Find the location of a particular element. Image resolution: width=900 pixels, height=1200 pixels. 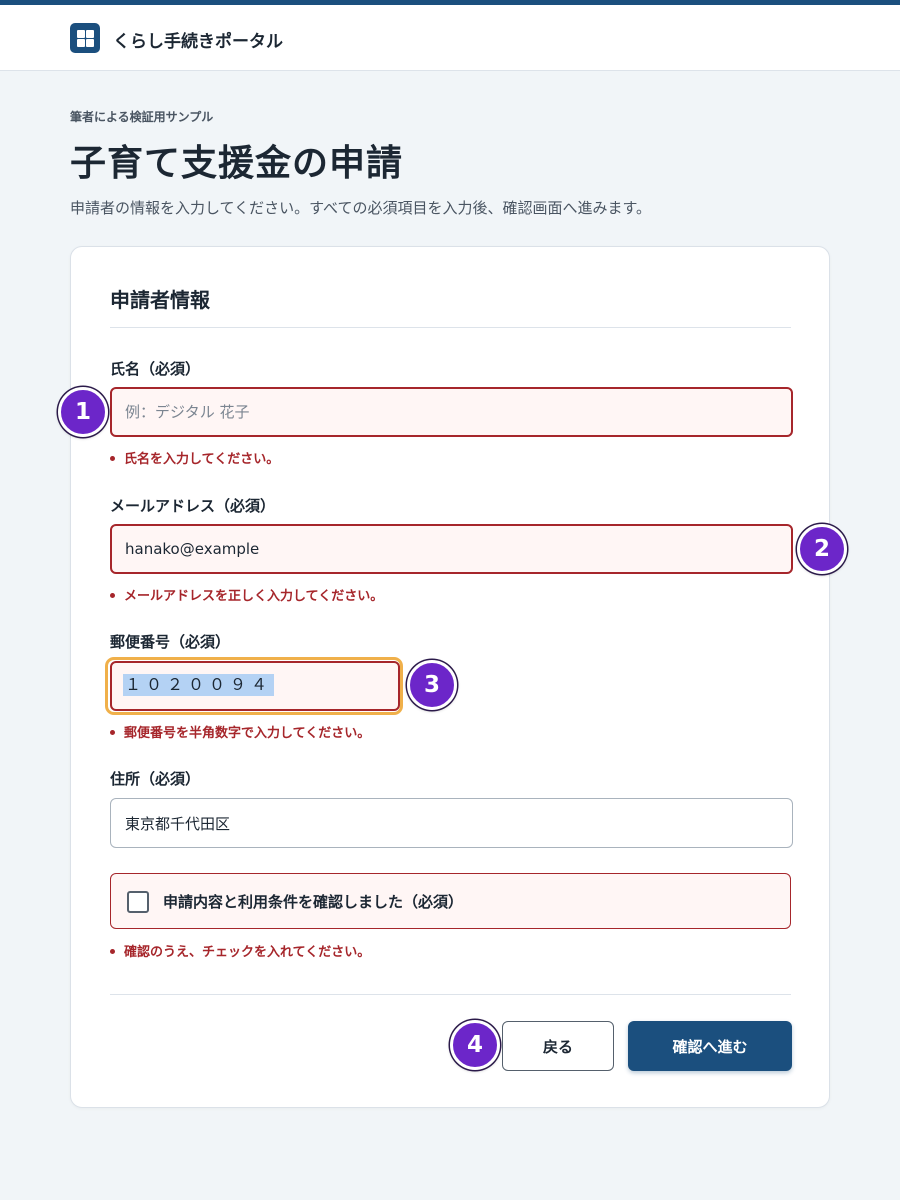

consent-label: 申請内容と利用条件を確認しました（必須） is located at coordinates (313, 901).